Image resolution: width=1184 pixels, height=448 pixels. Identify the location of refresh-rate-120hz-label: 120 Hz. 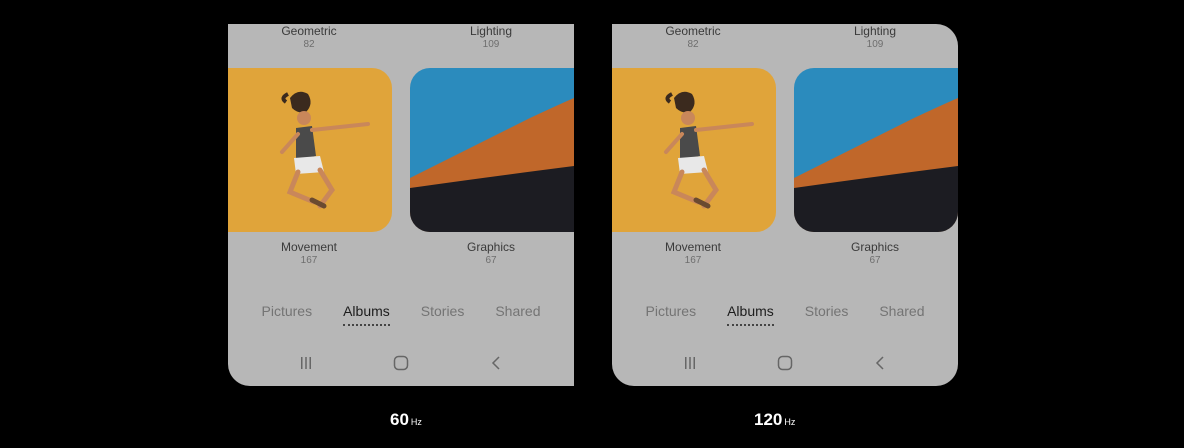
(774, 420).